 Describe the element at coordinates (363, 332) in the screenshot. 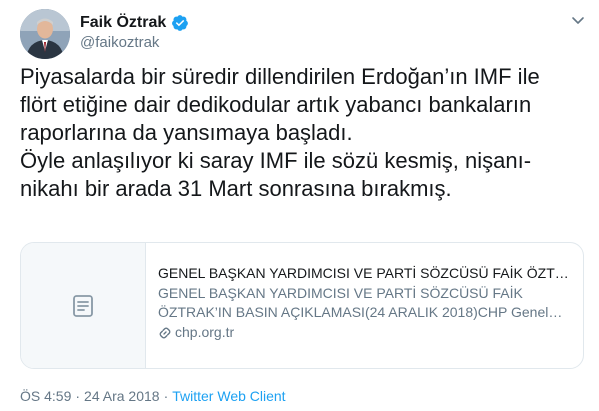

I see `card-domain-row: chp.org.tr` at that location.